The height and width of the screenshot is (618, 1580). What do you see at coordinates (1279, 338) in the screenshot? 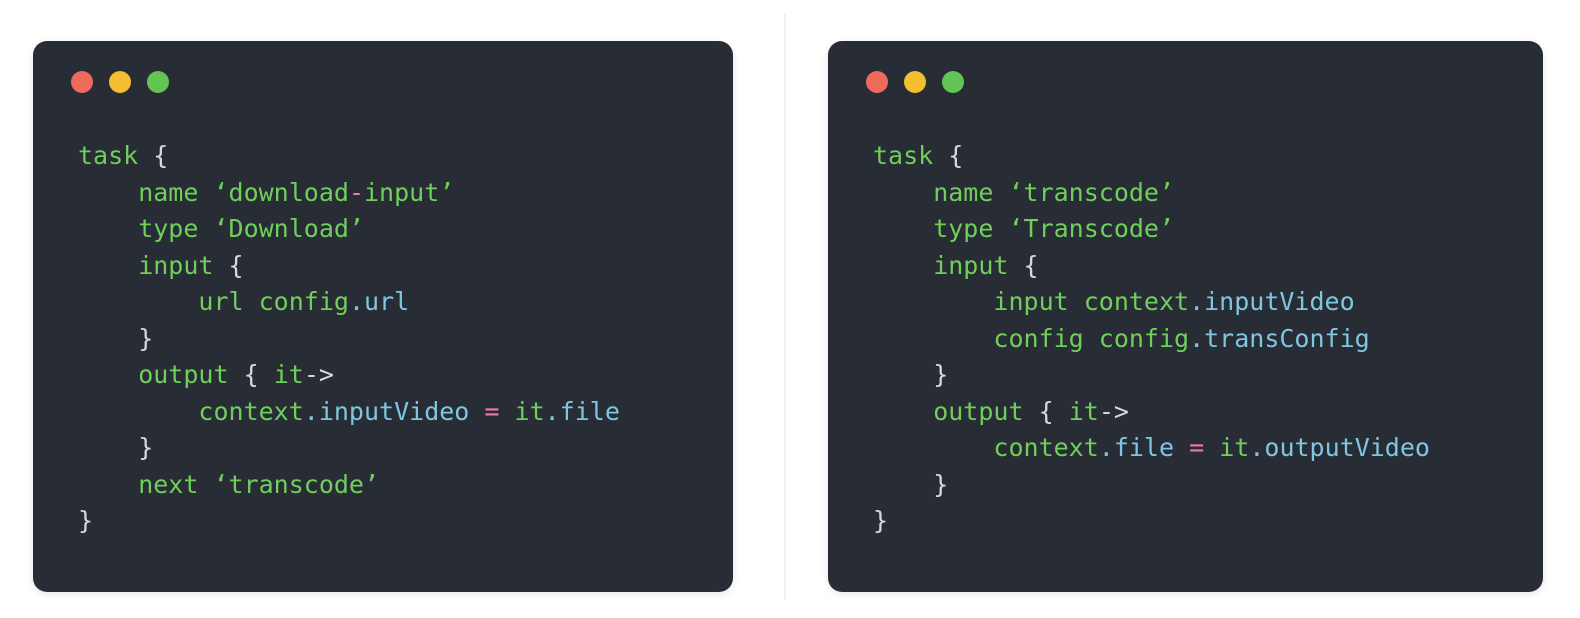
I see `code-token-prop: .transConfig` at bounding box center [1279, 338].